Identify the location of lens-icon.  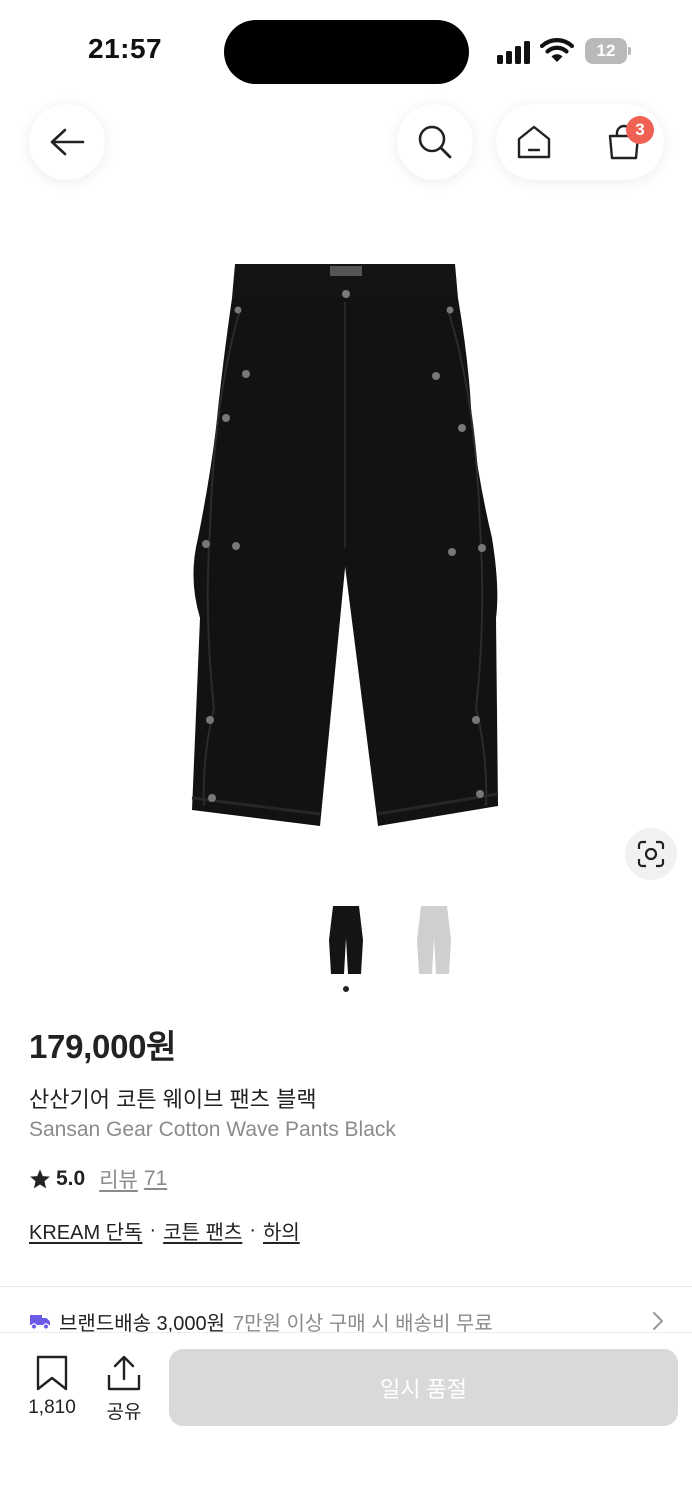
(651, 854).